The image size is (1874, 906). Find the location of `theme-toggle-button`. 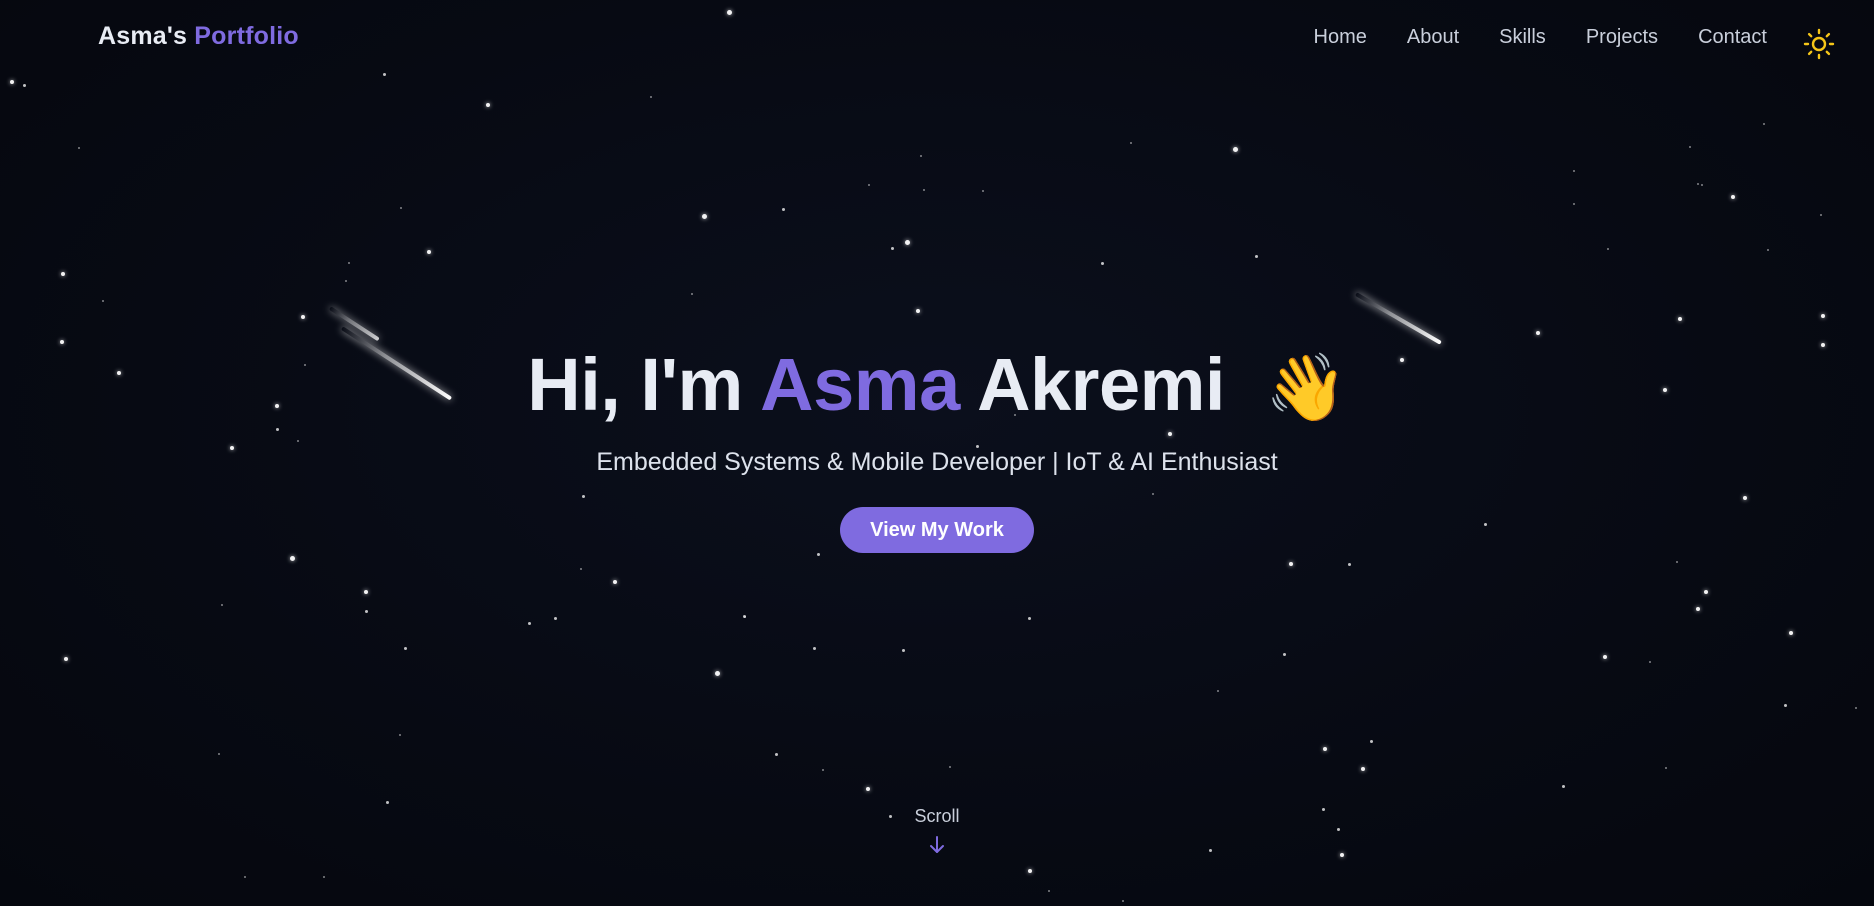

theme-toggle-button is located at coordinates (1819, 44).